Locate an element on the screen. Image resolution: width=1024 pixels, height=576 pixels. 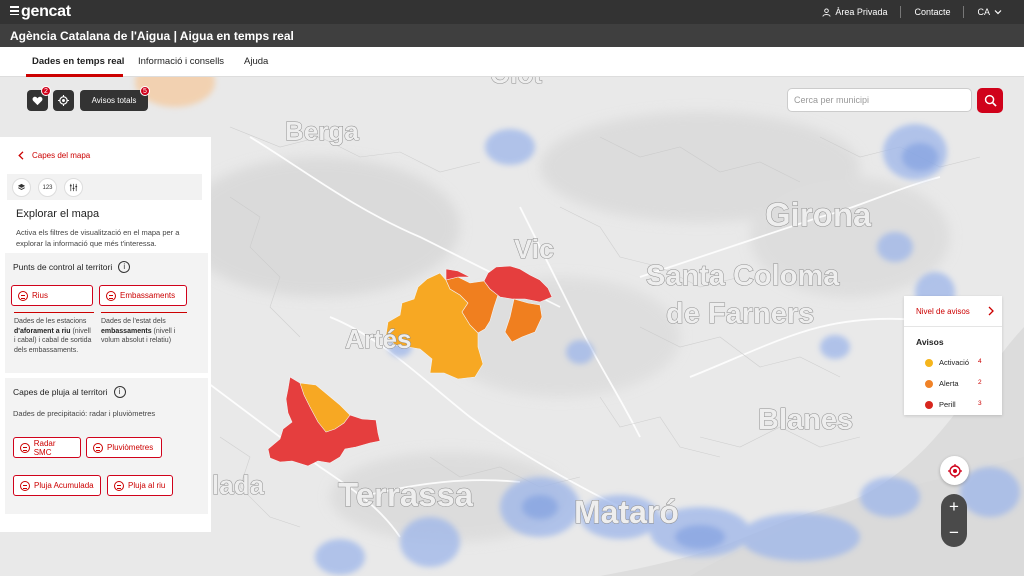
location-button is located at coordinates (63, 100).